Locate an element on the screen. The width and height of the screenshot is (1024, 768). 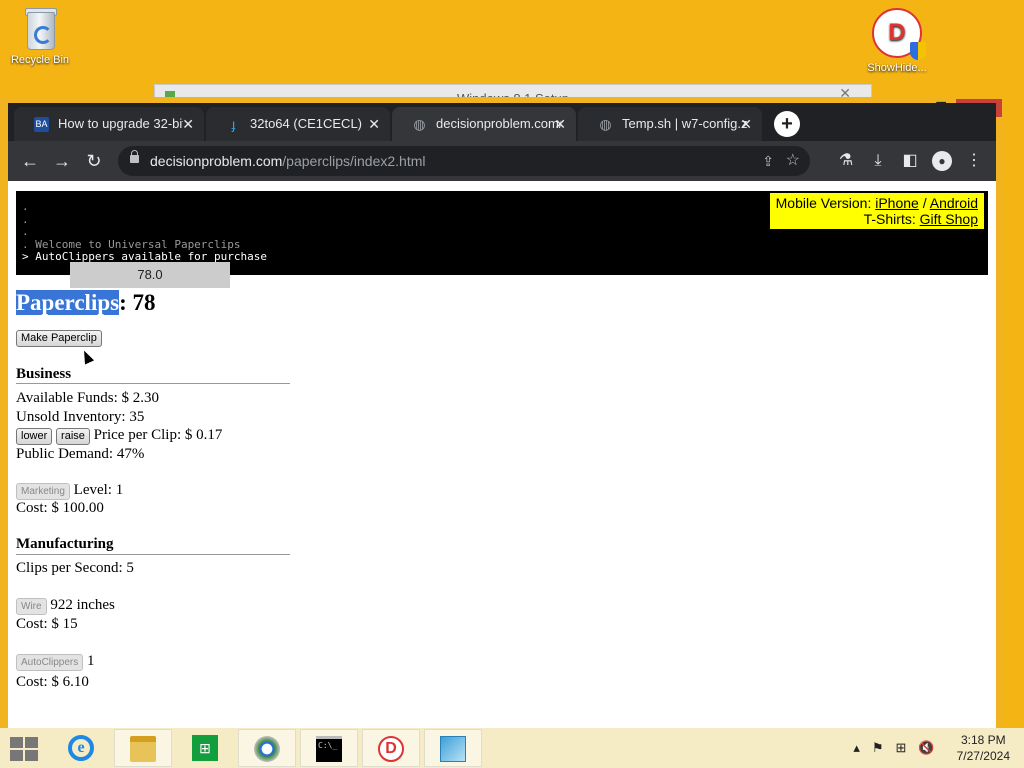
autoclippers-button: AutoClippers is located at coordinates (50, 662).